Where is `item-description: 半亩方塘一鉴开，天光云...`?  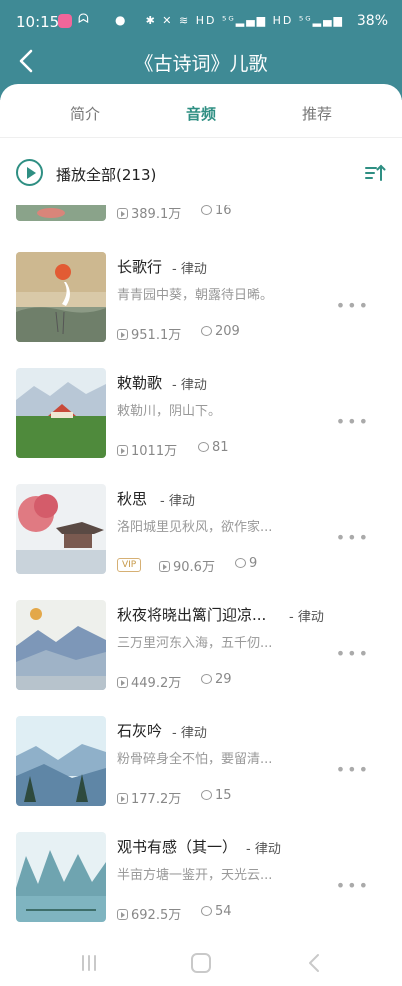 item-description: 半亩方塘一鉴开，天光云... is located at coordinates (195, 875).